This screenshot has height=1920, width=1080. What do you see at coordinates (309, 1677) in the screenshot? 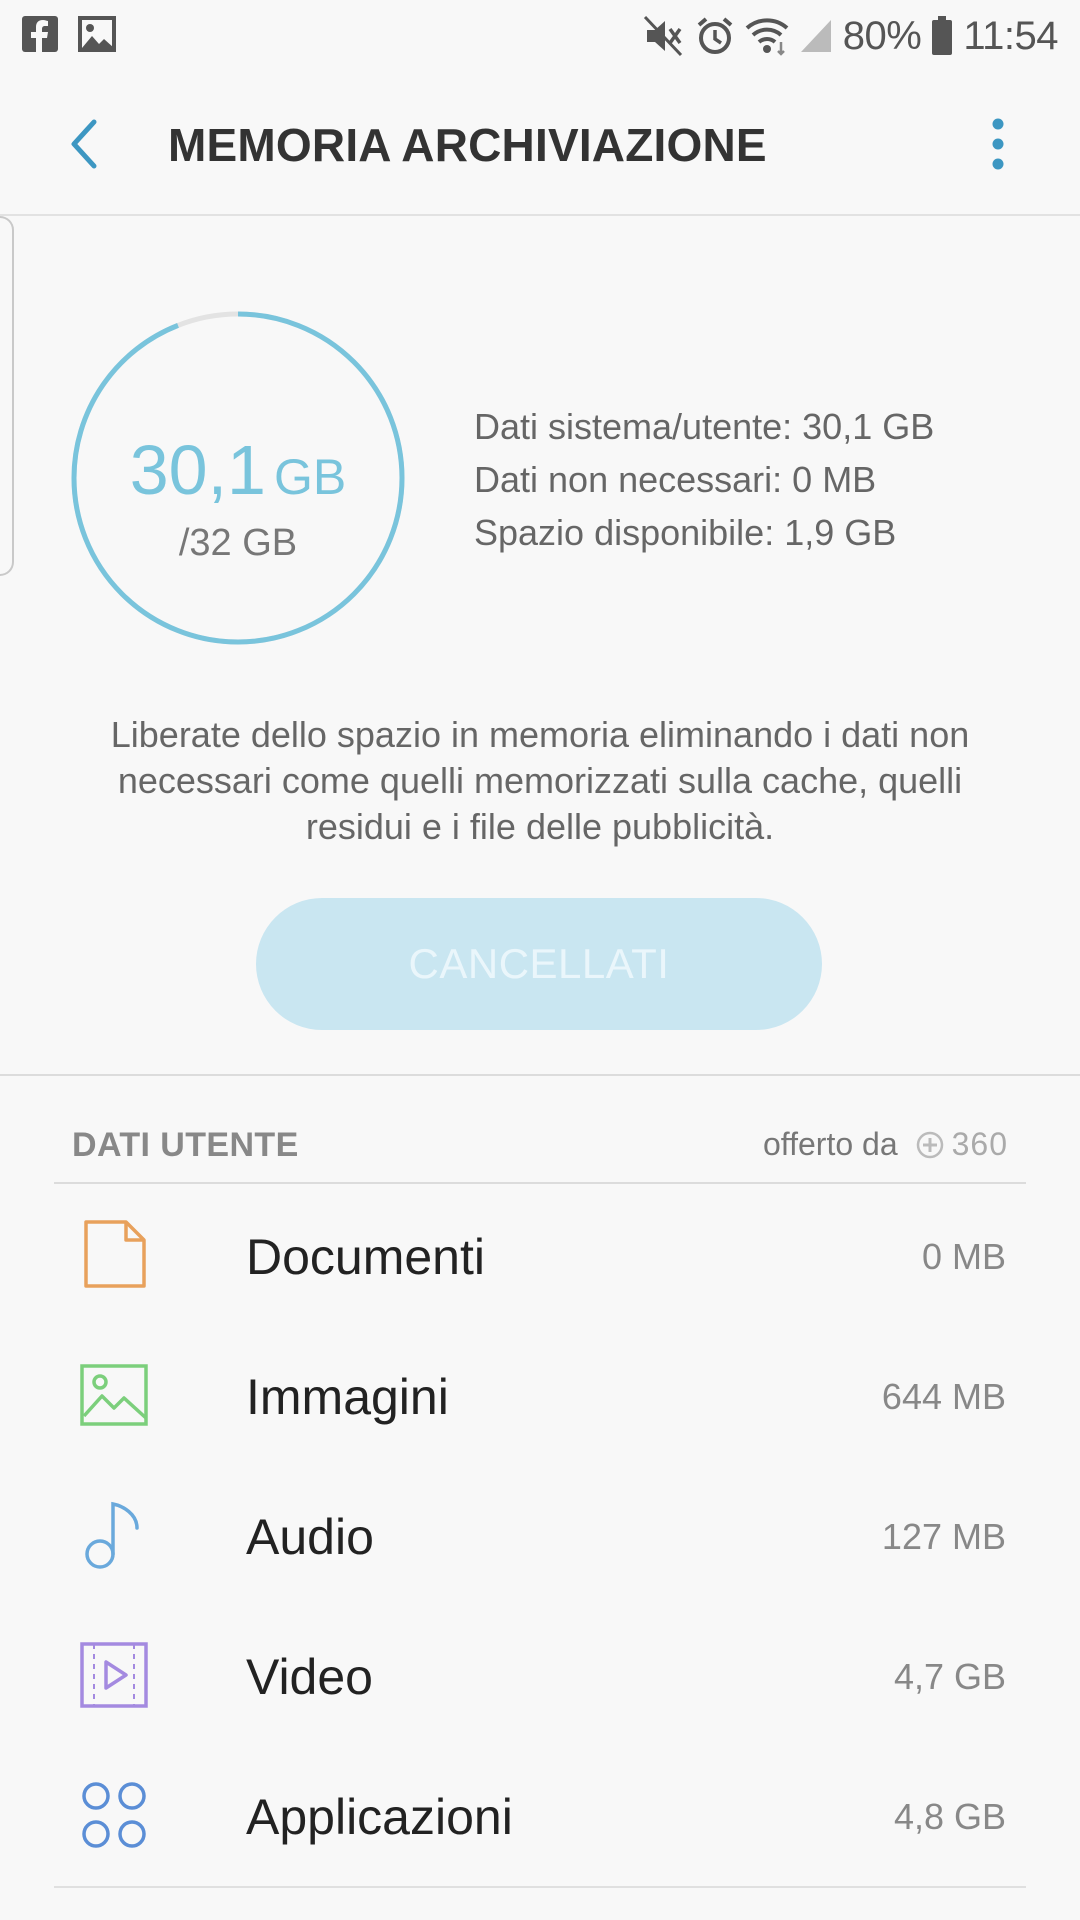
I see `item-label: Video` at bounding box center [309, 1677].